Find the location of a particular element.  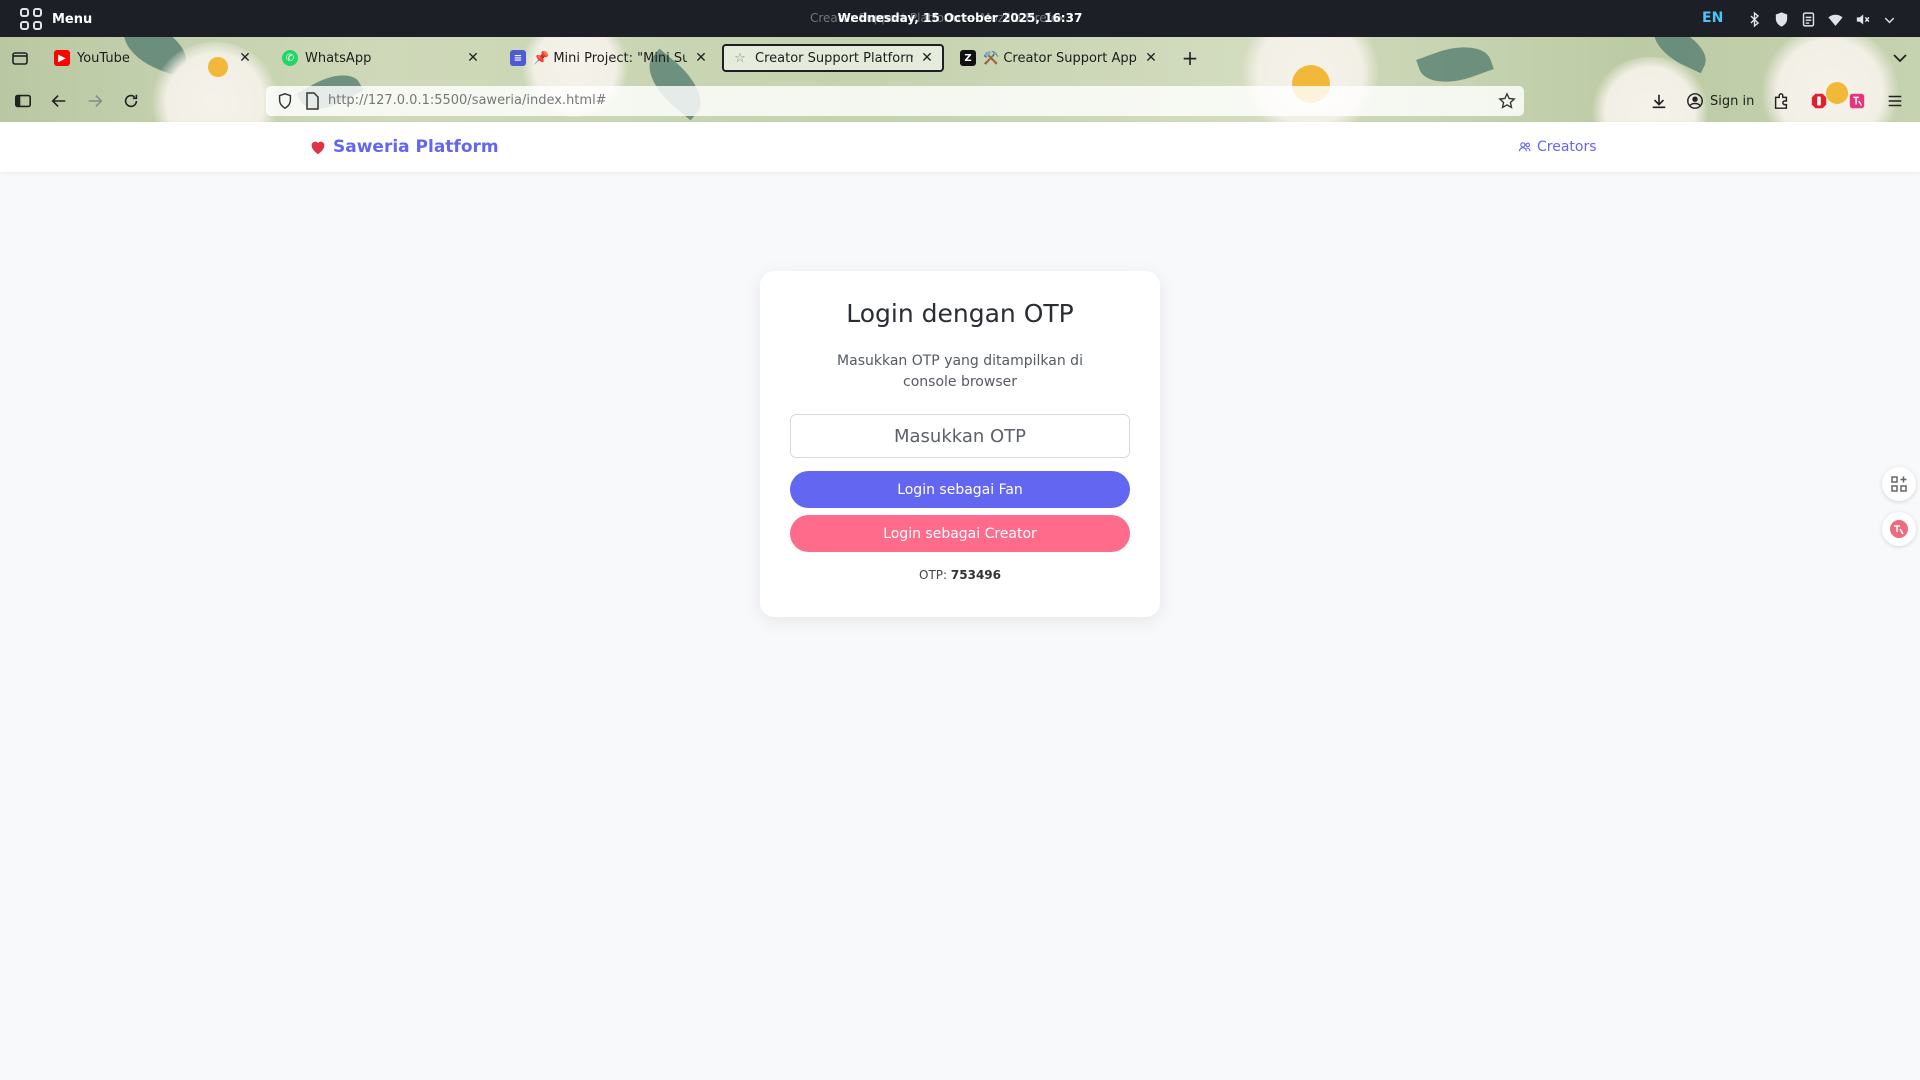

side-translate-button is located at coordinates (1899, 529).